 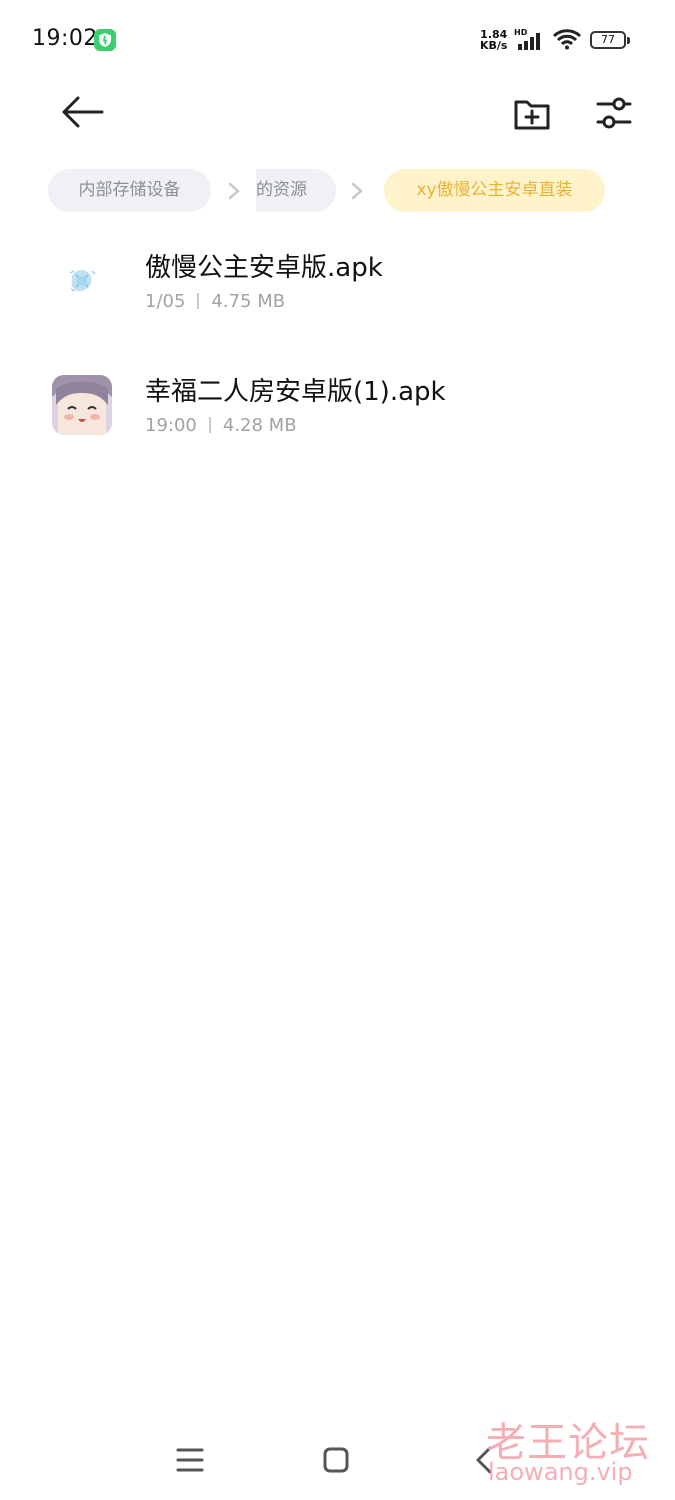 I want to click on file-list-item: 傲慢公主安卓版.apk 1/05 4.75 MB, so click(x=337, y=280).